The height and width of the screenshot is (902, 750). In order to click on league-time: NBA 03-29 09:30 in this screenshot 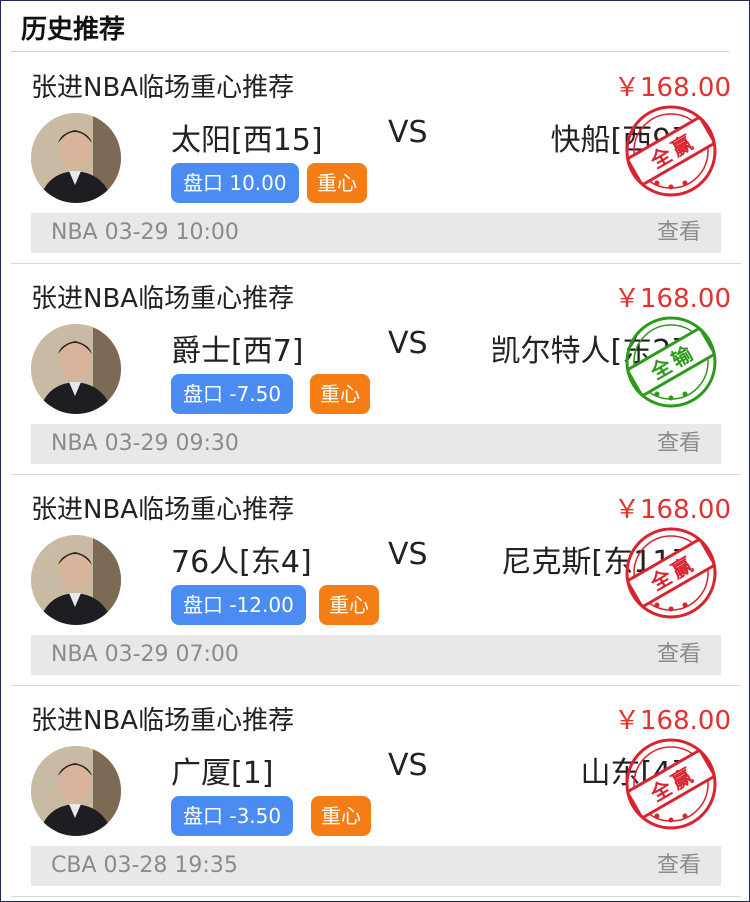, I will do `click(145, 443)`.